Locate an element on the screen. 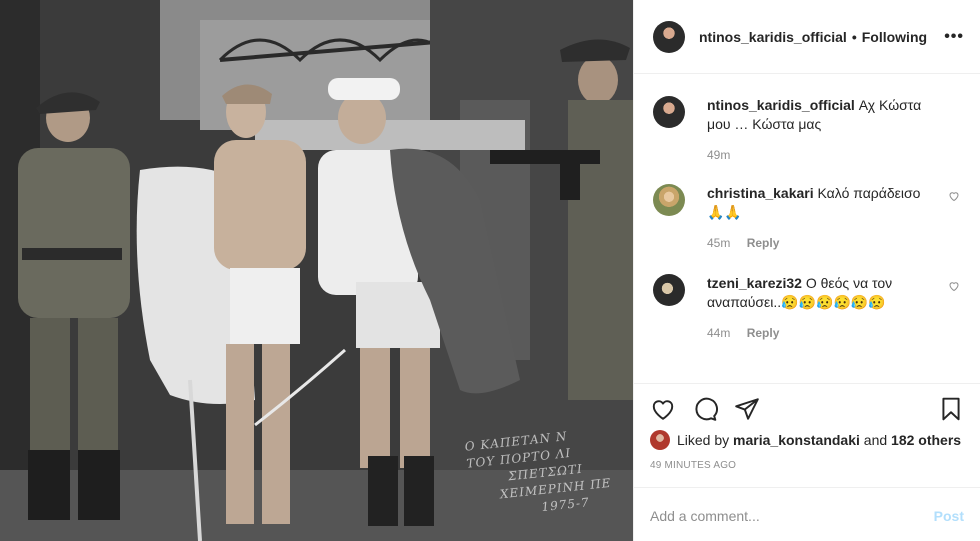 This screenshot has height=541, width=980. comment-time: 44m is located at coordinates (718, 333).